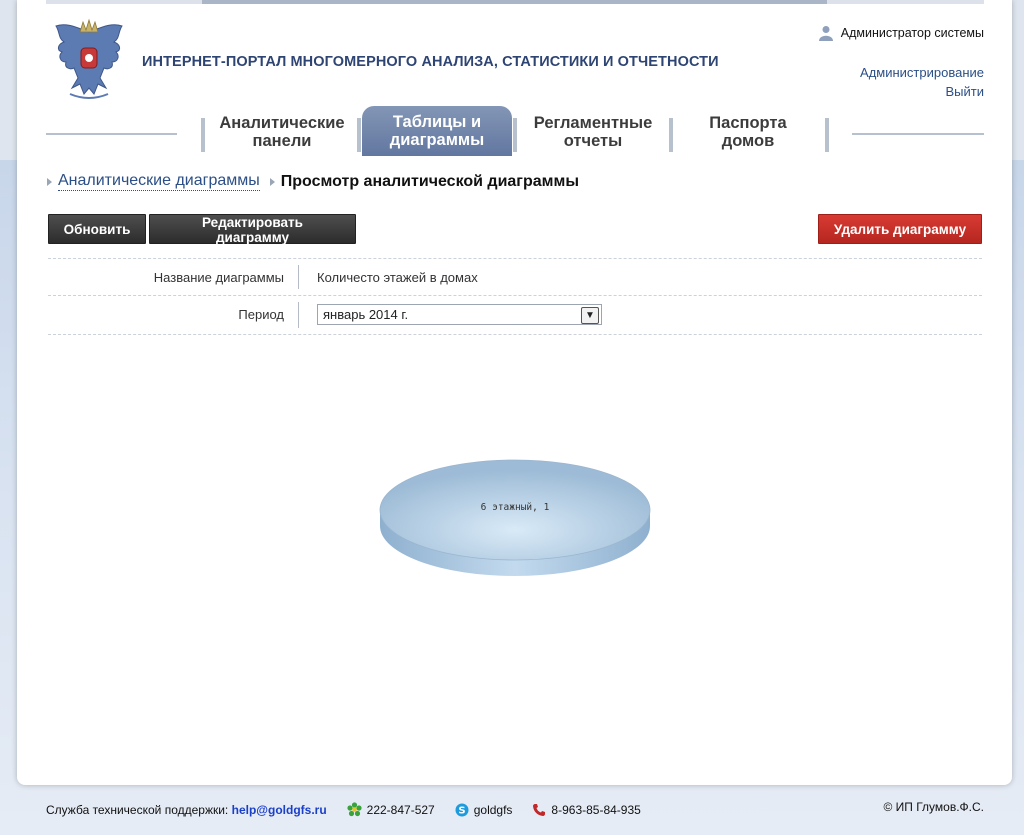  What do you see at coordinates (159, 181) in the screenshot?
I see `breadcrumb-parent-link: Аналитические диаграммы` at bounding box center [159, 181].